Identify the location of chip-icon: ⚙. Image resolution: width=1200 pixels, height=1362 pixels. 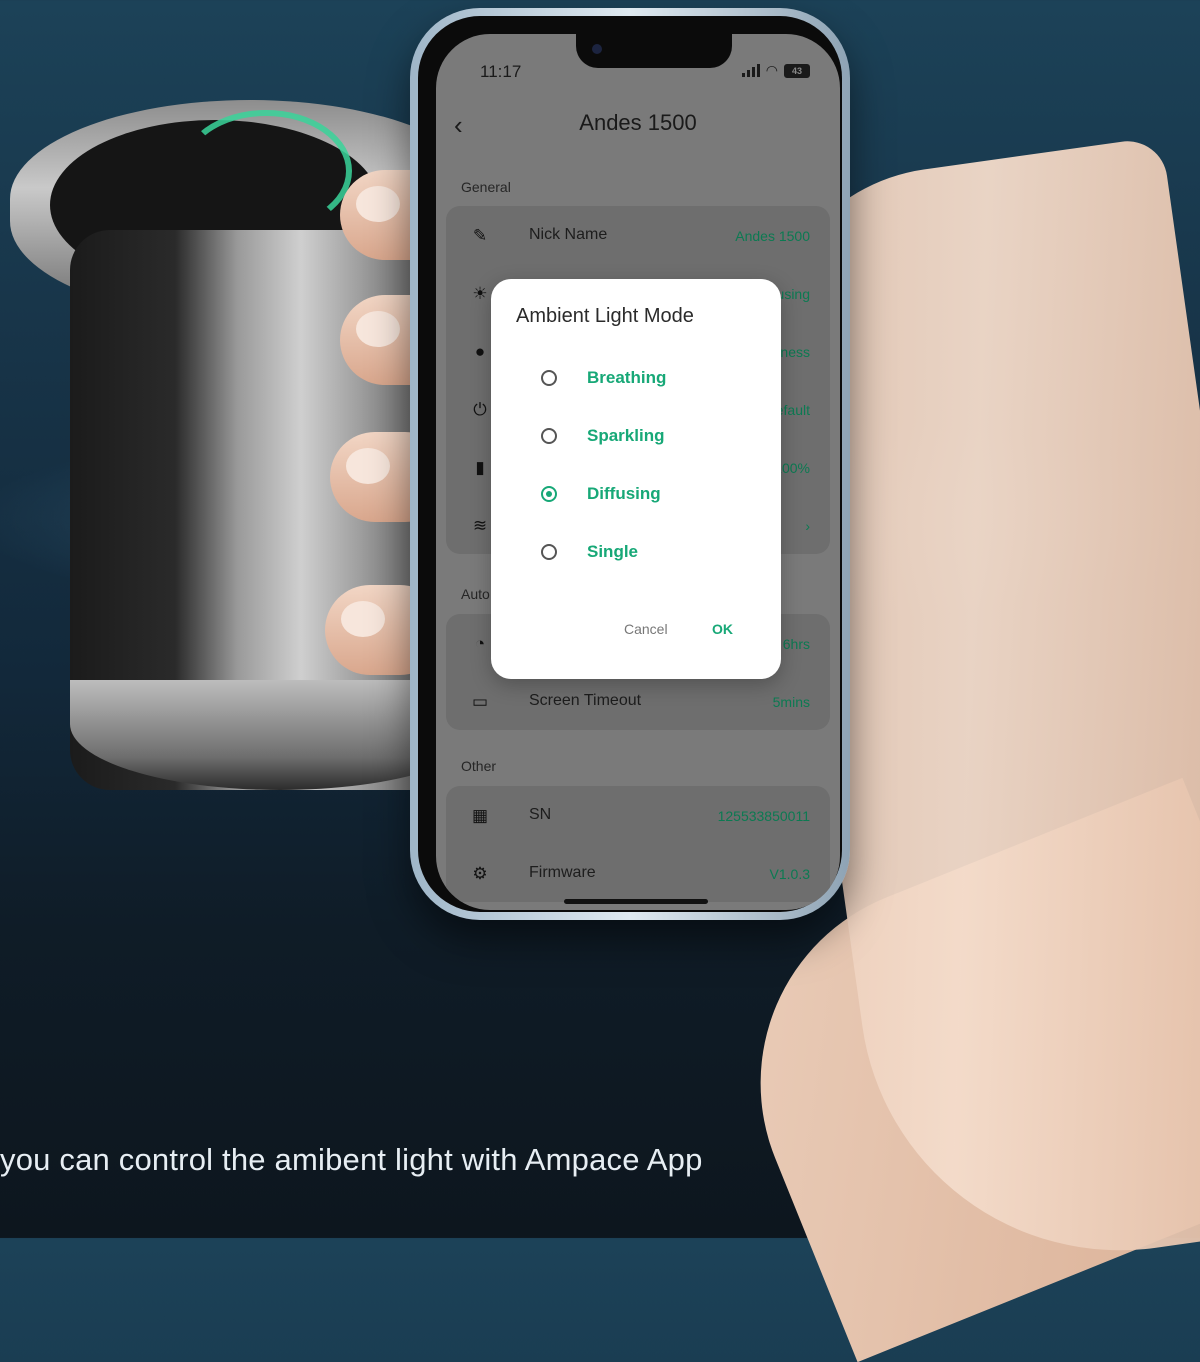
(480, 873).